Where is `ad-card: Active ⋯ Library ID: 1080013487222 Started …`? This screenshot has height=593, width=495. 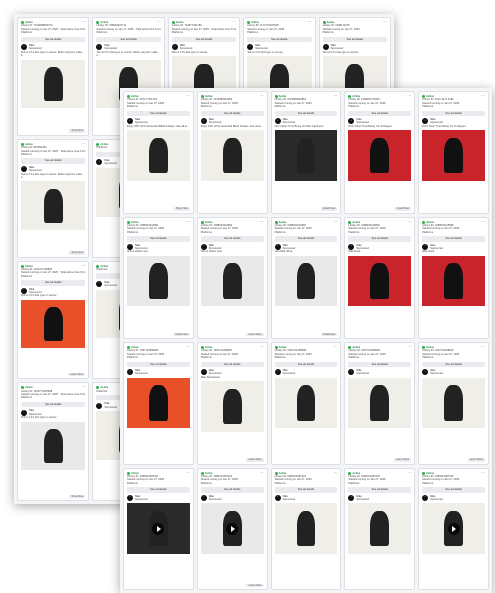 ad-card: Active ⋯ Library ID: 1080013487222 Started … is located at coordinates (232, 528).